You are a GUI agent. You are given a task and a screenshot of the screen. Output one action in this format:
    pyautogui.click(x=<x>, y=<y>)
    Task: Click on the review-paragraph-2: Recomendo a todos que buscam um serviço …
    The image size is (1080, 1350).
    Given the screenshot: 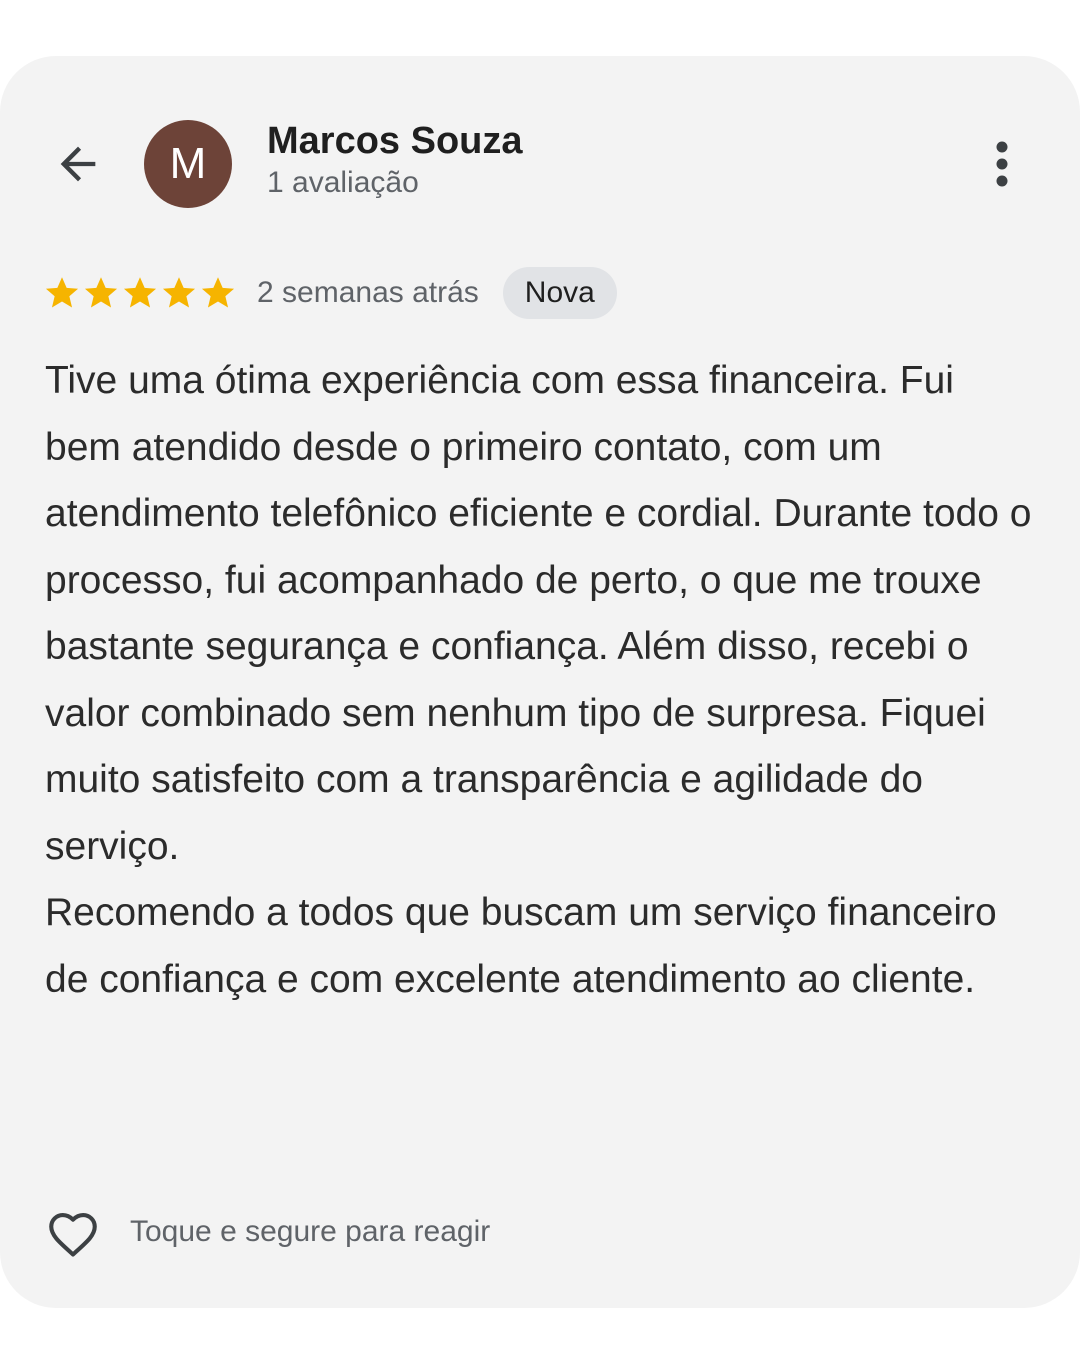 What is the action you would take?
    pyautogui.click(x=521, y=946)
    